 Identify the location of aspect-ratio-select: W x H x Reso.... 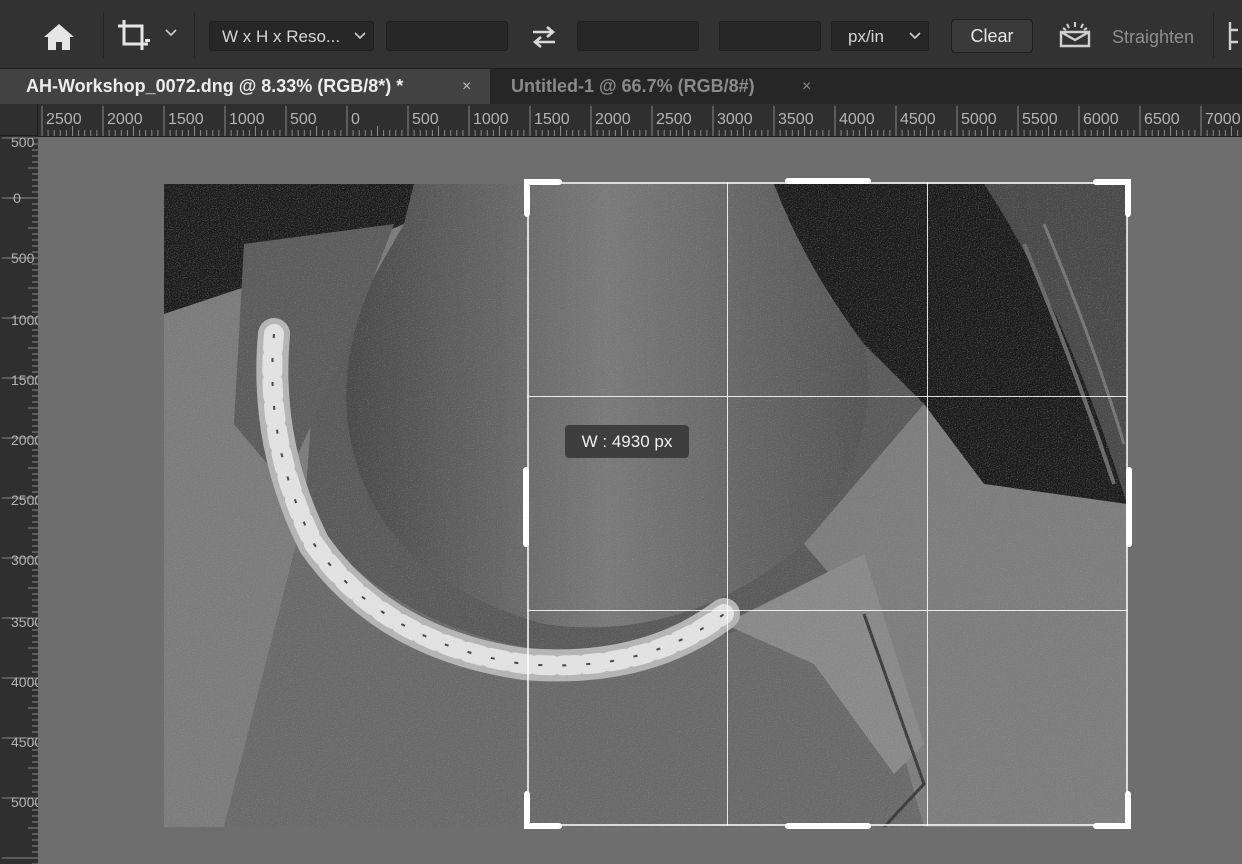
(291, 36).